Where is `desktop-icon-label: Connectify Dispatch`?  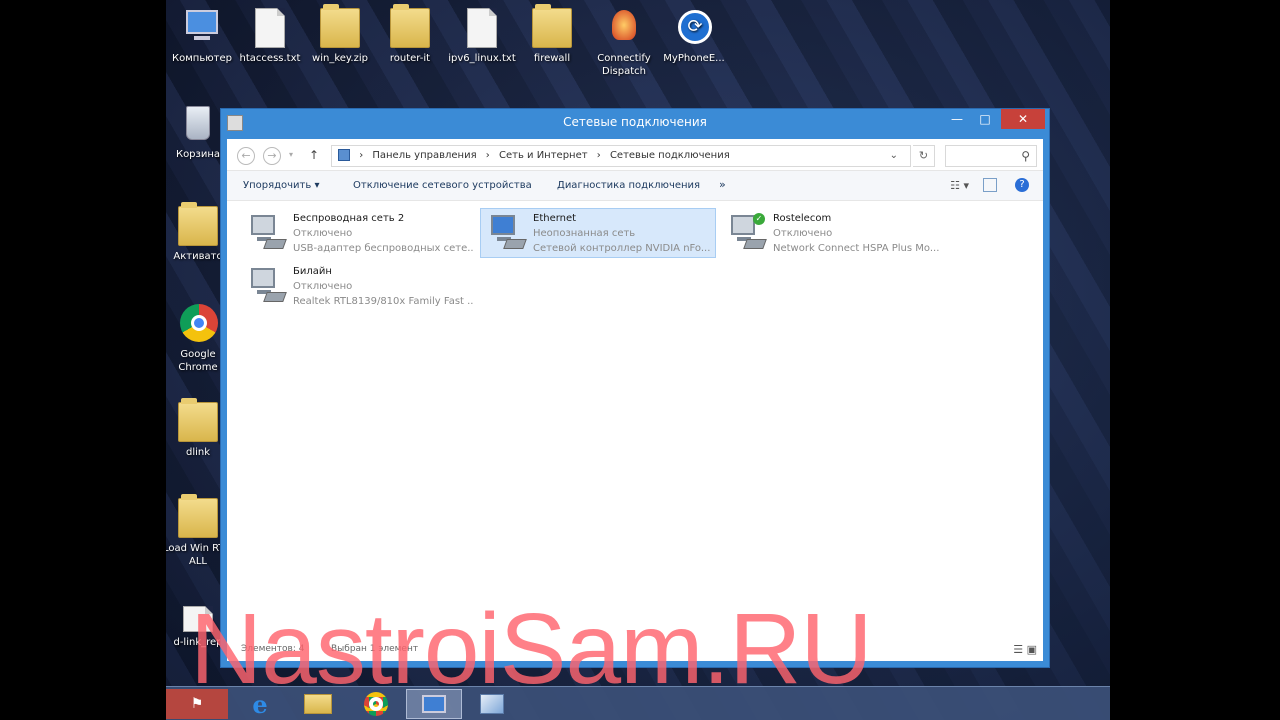 desktop-icon-label: Connectify Dispatch is located at coordinates (624, 65).